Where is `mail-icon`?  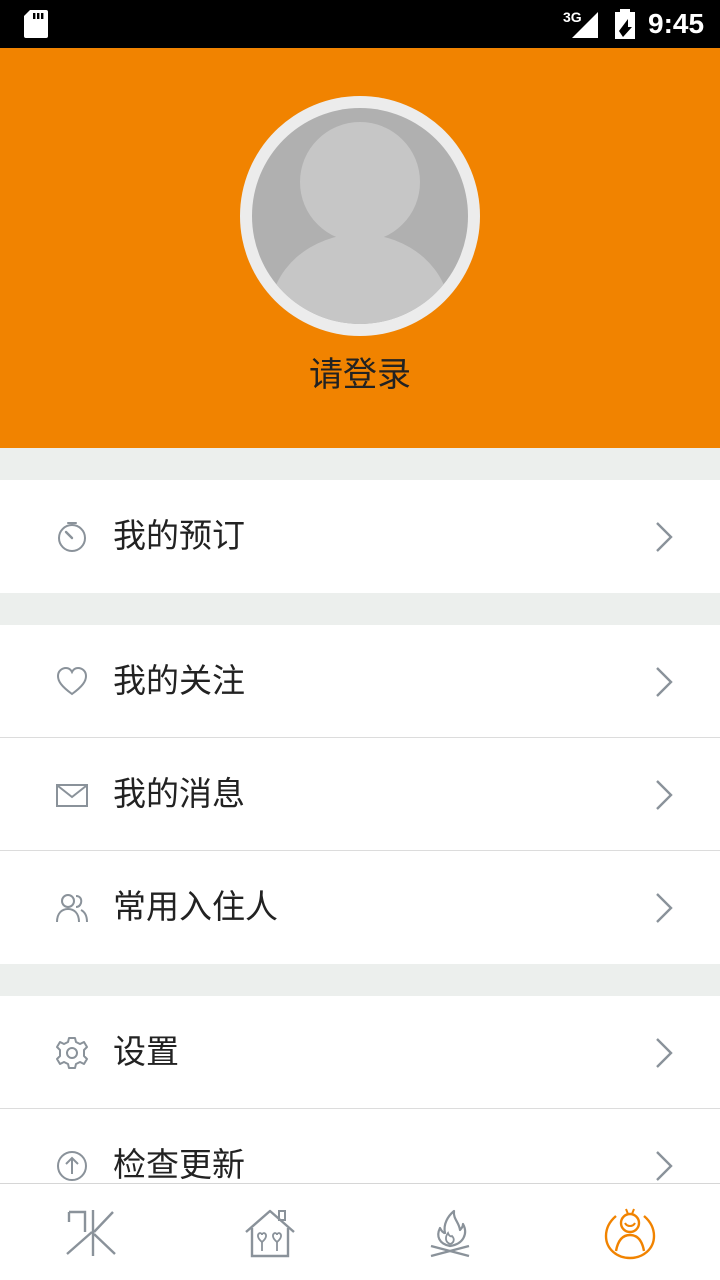
mail-icon is located at coordinates (72, 795).